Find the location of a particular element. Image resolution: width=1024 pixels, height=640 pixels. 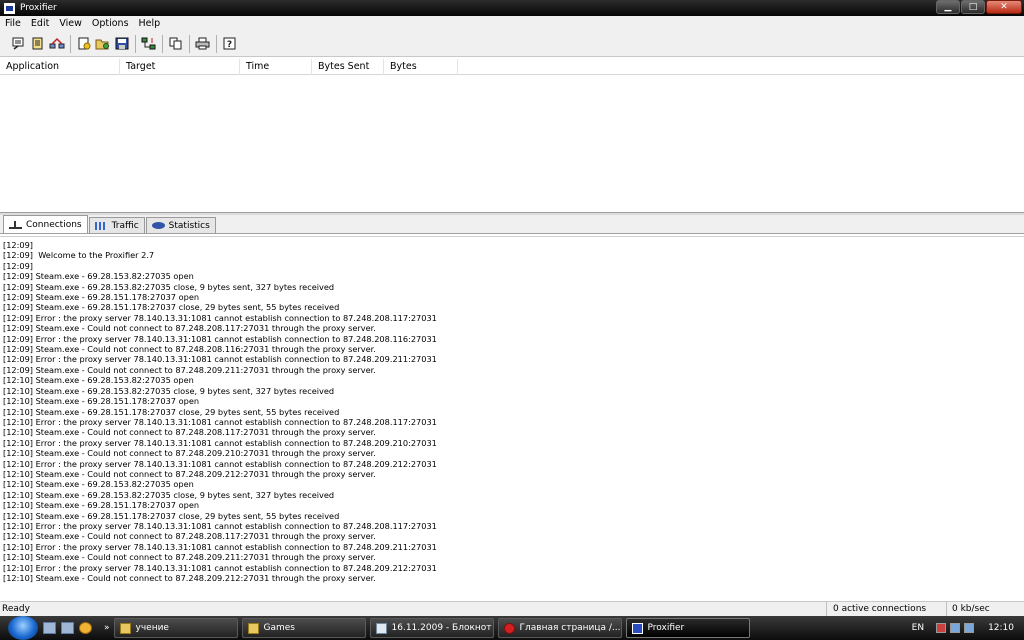

menu-help: Help is located at coordinates (150, 23).